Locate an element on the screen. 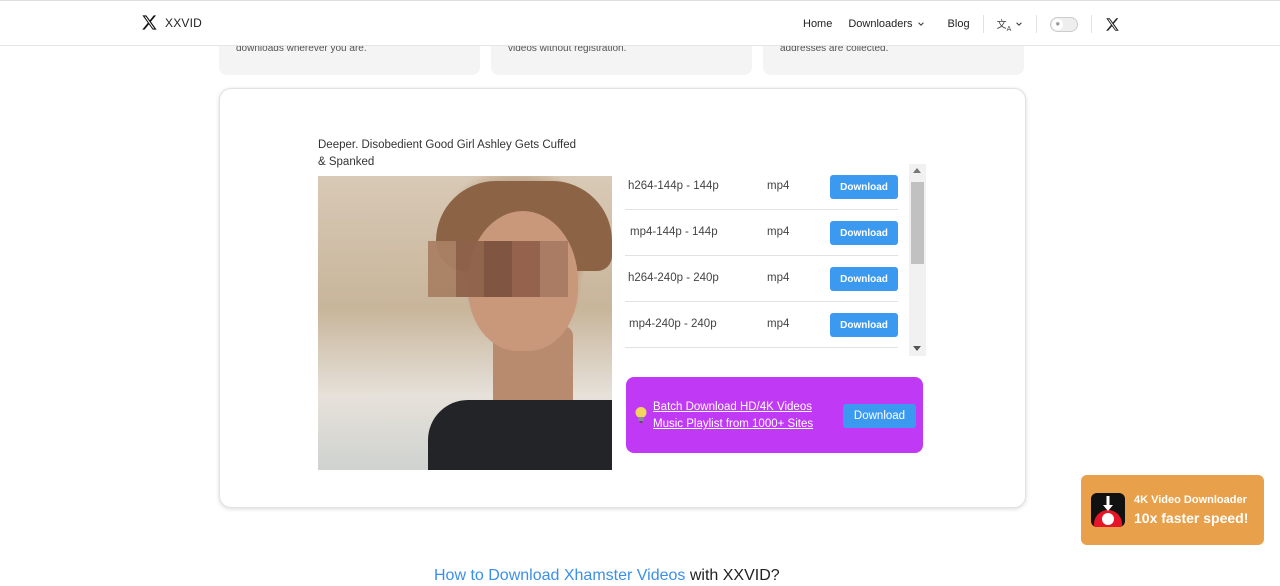 The height and width of the screenshot is (586, 1280). format-quality: mp4-240p - 240p is located at coordinates (673, 324).